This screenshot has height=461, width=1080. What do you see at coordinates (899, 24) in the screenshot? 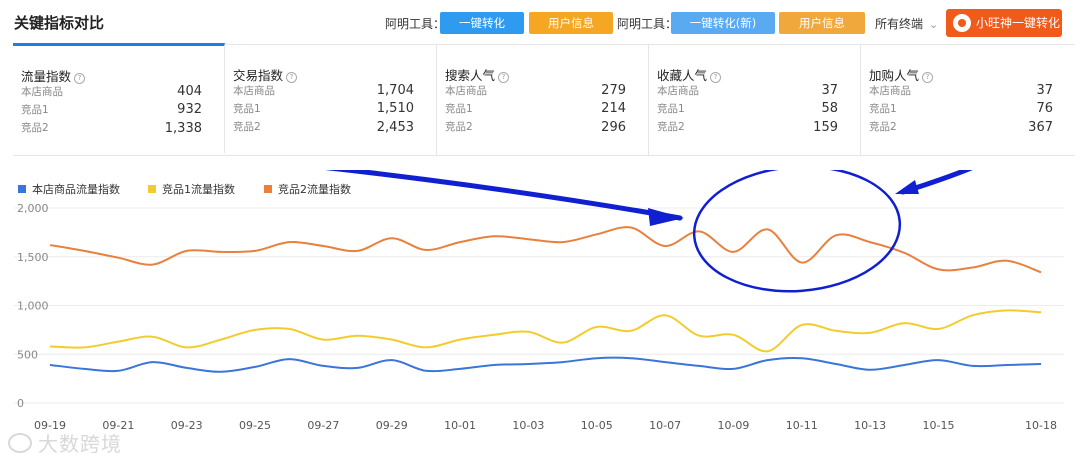
I see `terminal-select-label: 所有终端` at bounding box center [899, 24].